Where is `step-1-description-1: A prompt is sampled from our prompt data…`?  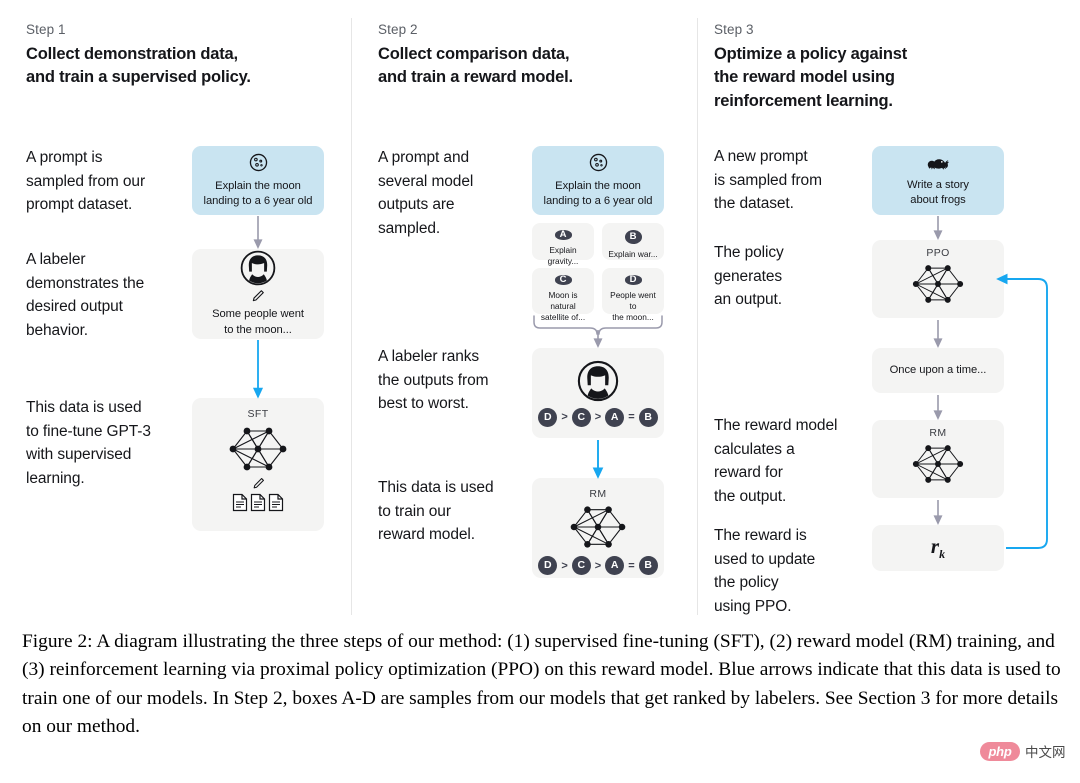
step-1-description-1: A prompt is sampled from our prompt data… is located at coordinates (86, 181).